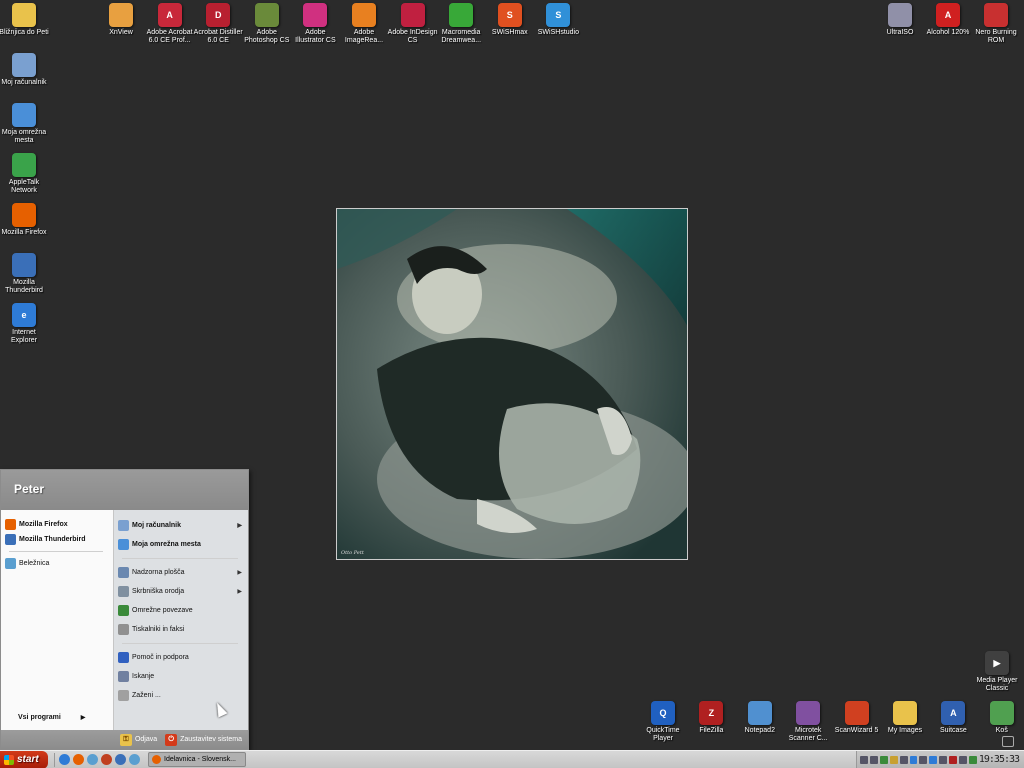  I want to click on desktop-icon-scanwizard: ScanWizard 5, so click(857, 718).